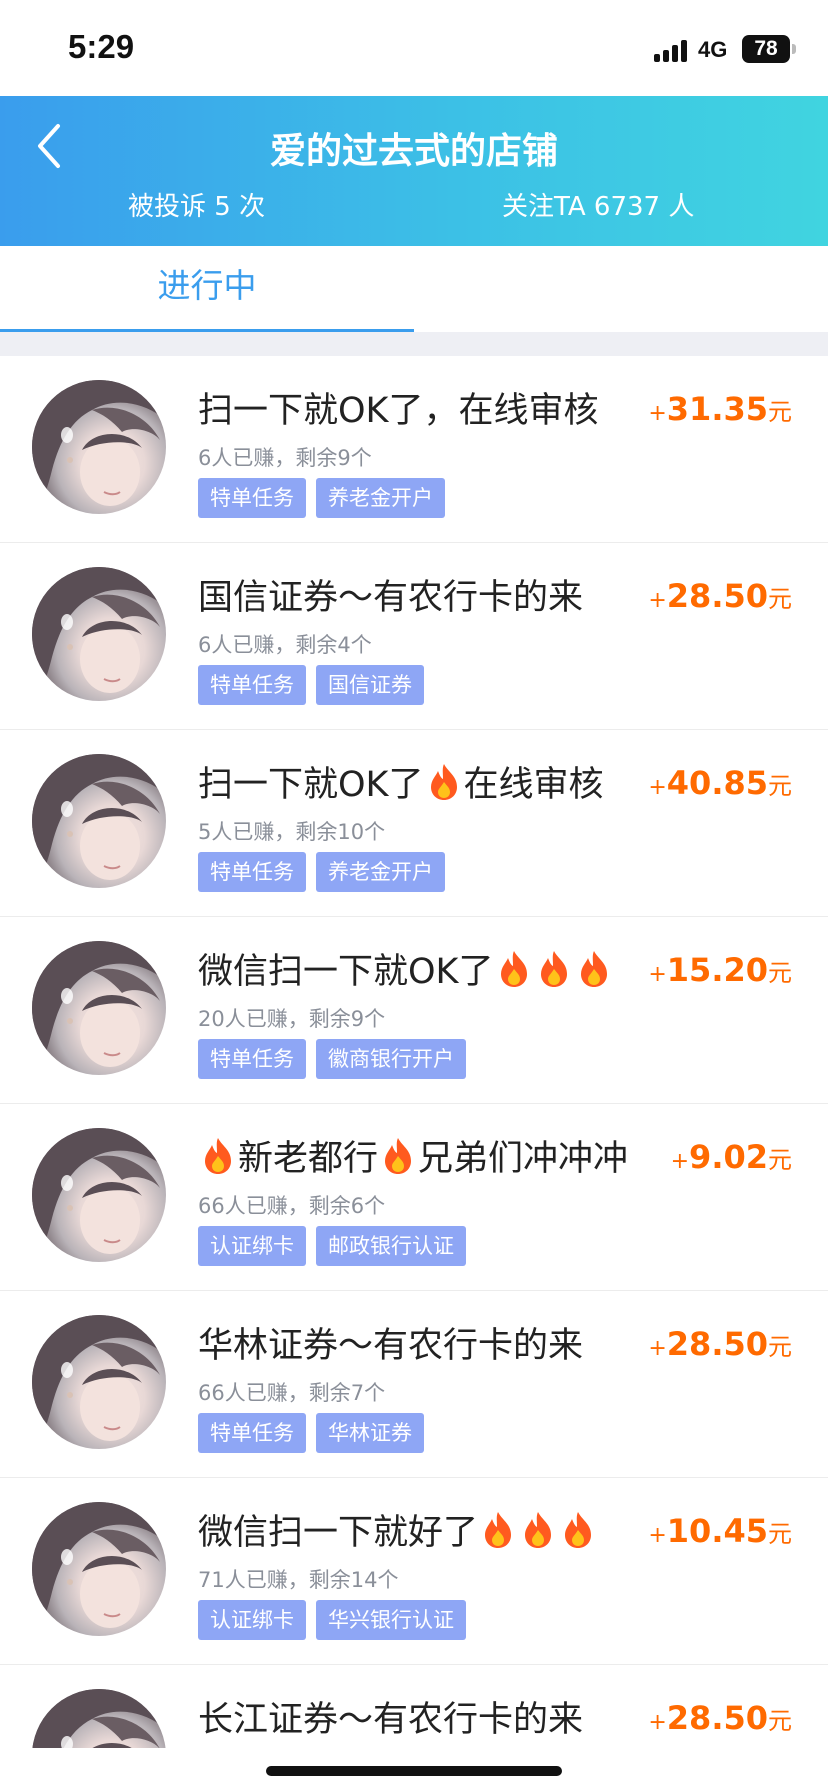  I want to click on task-tags: 特单任务 徽商银行开户, so click(337, 1059).